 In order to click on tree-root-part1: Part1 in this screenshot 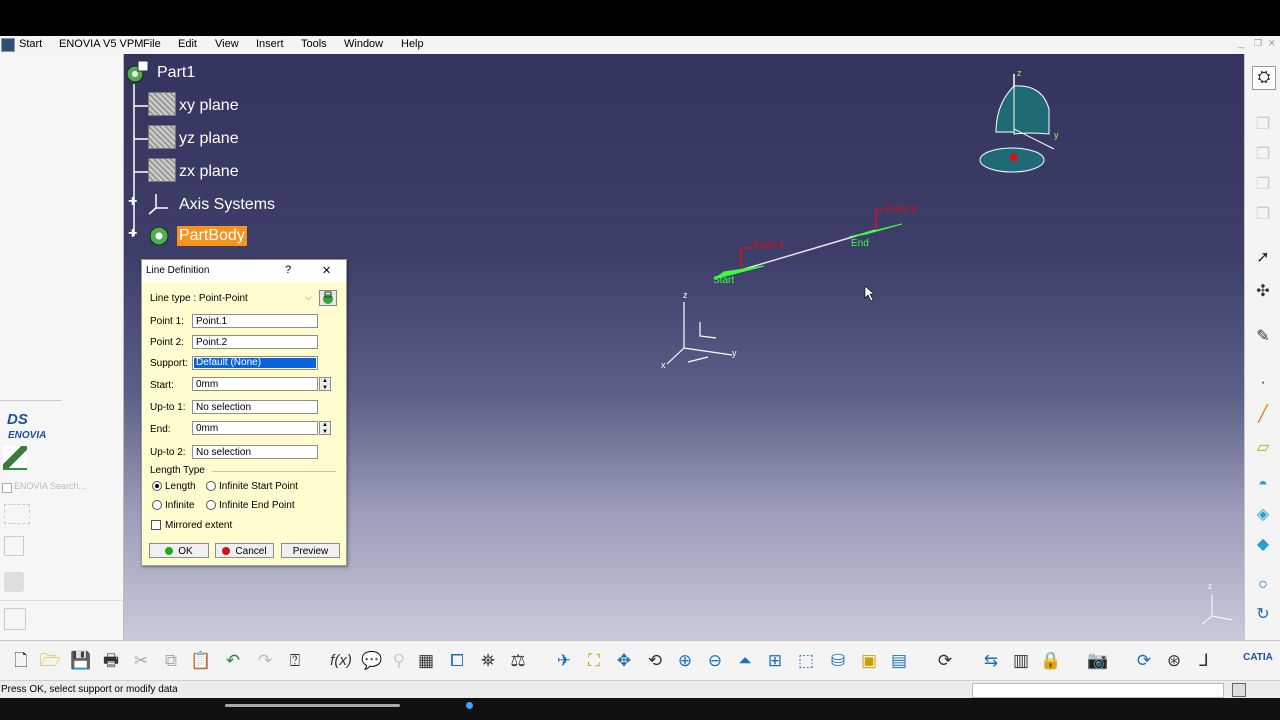, I will do `click(176, 73)`.